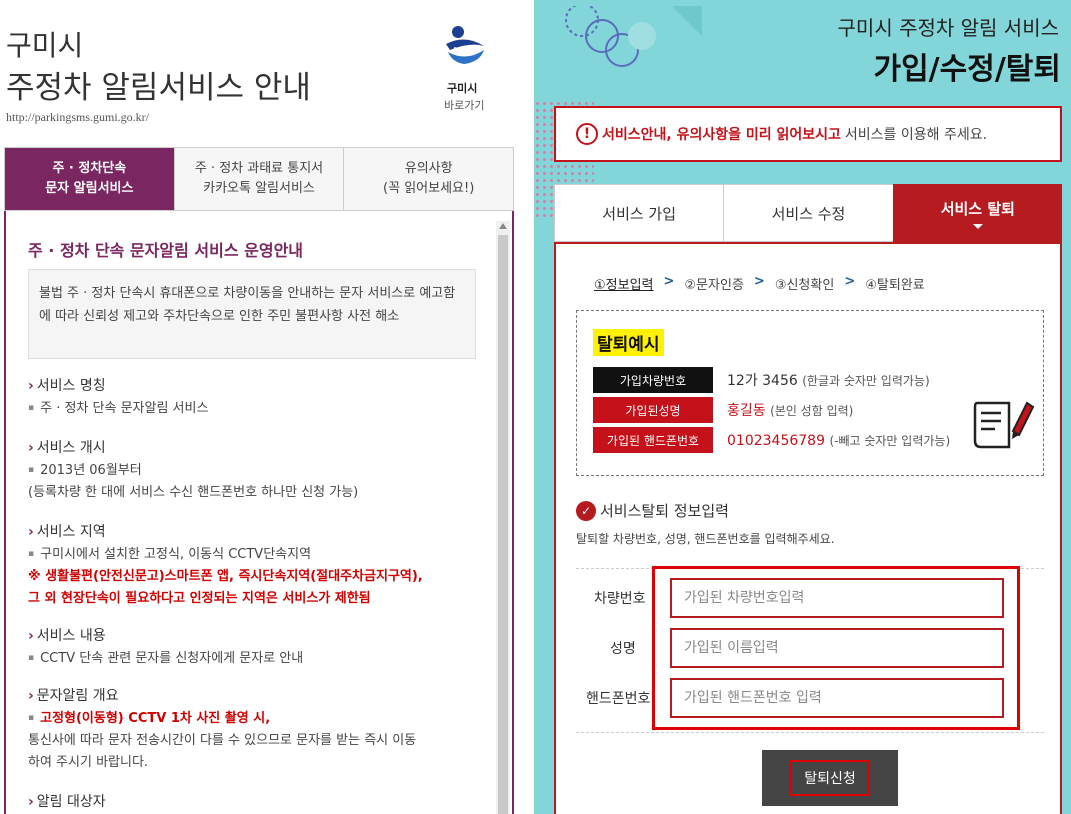 This screenshot has width=1071, height=814. I want to click on section-title: 알림 대상자, so click(71, 802).